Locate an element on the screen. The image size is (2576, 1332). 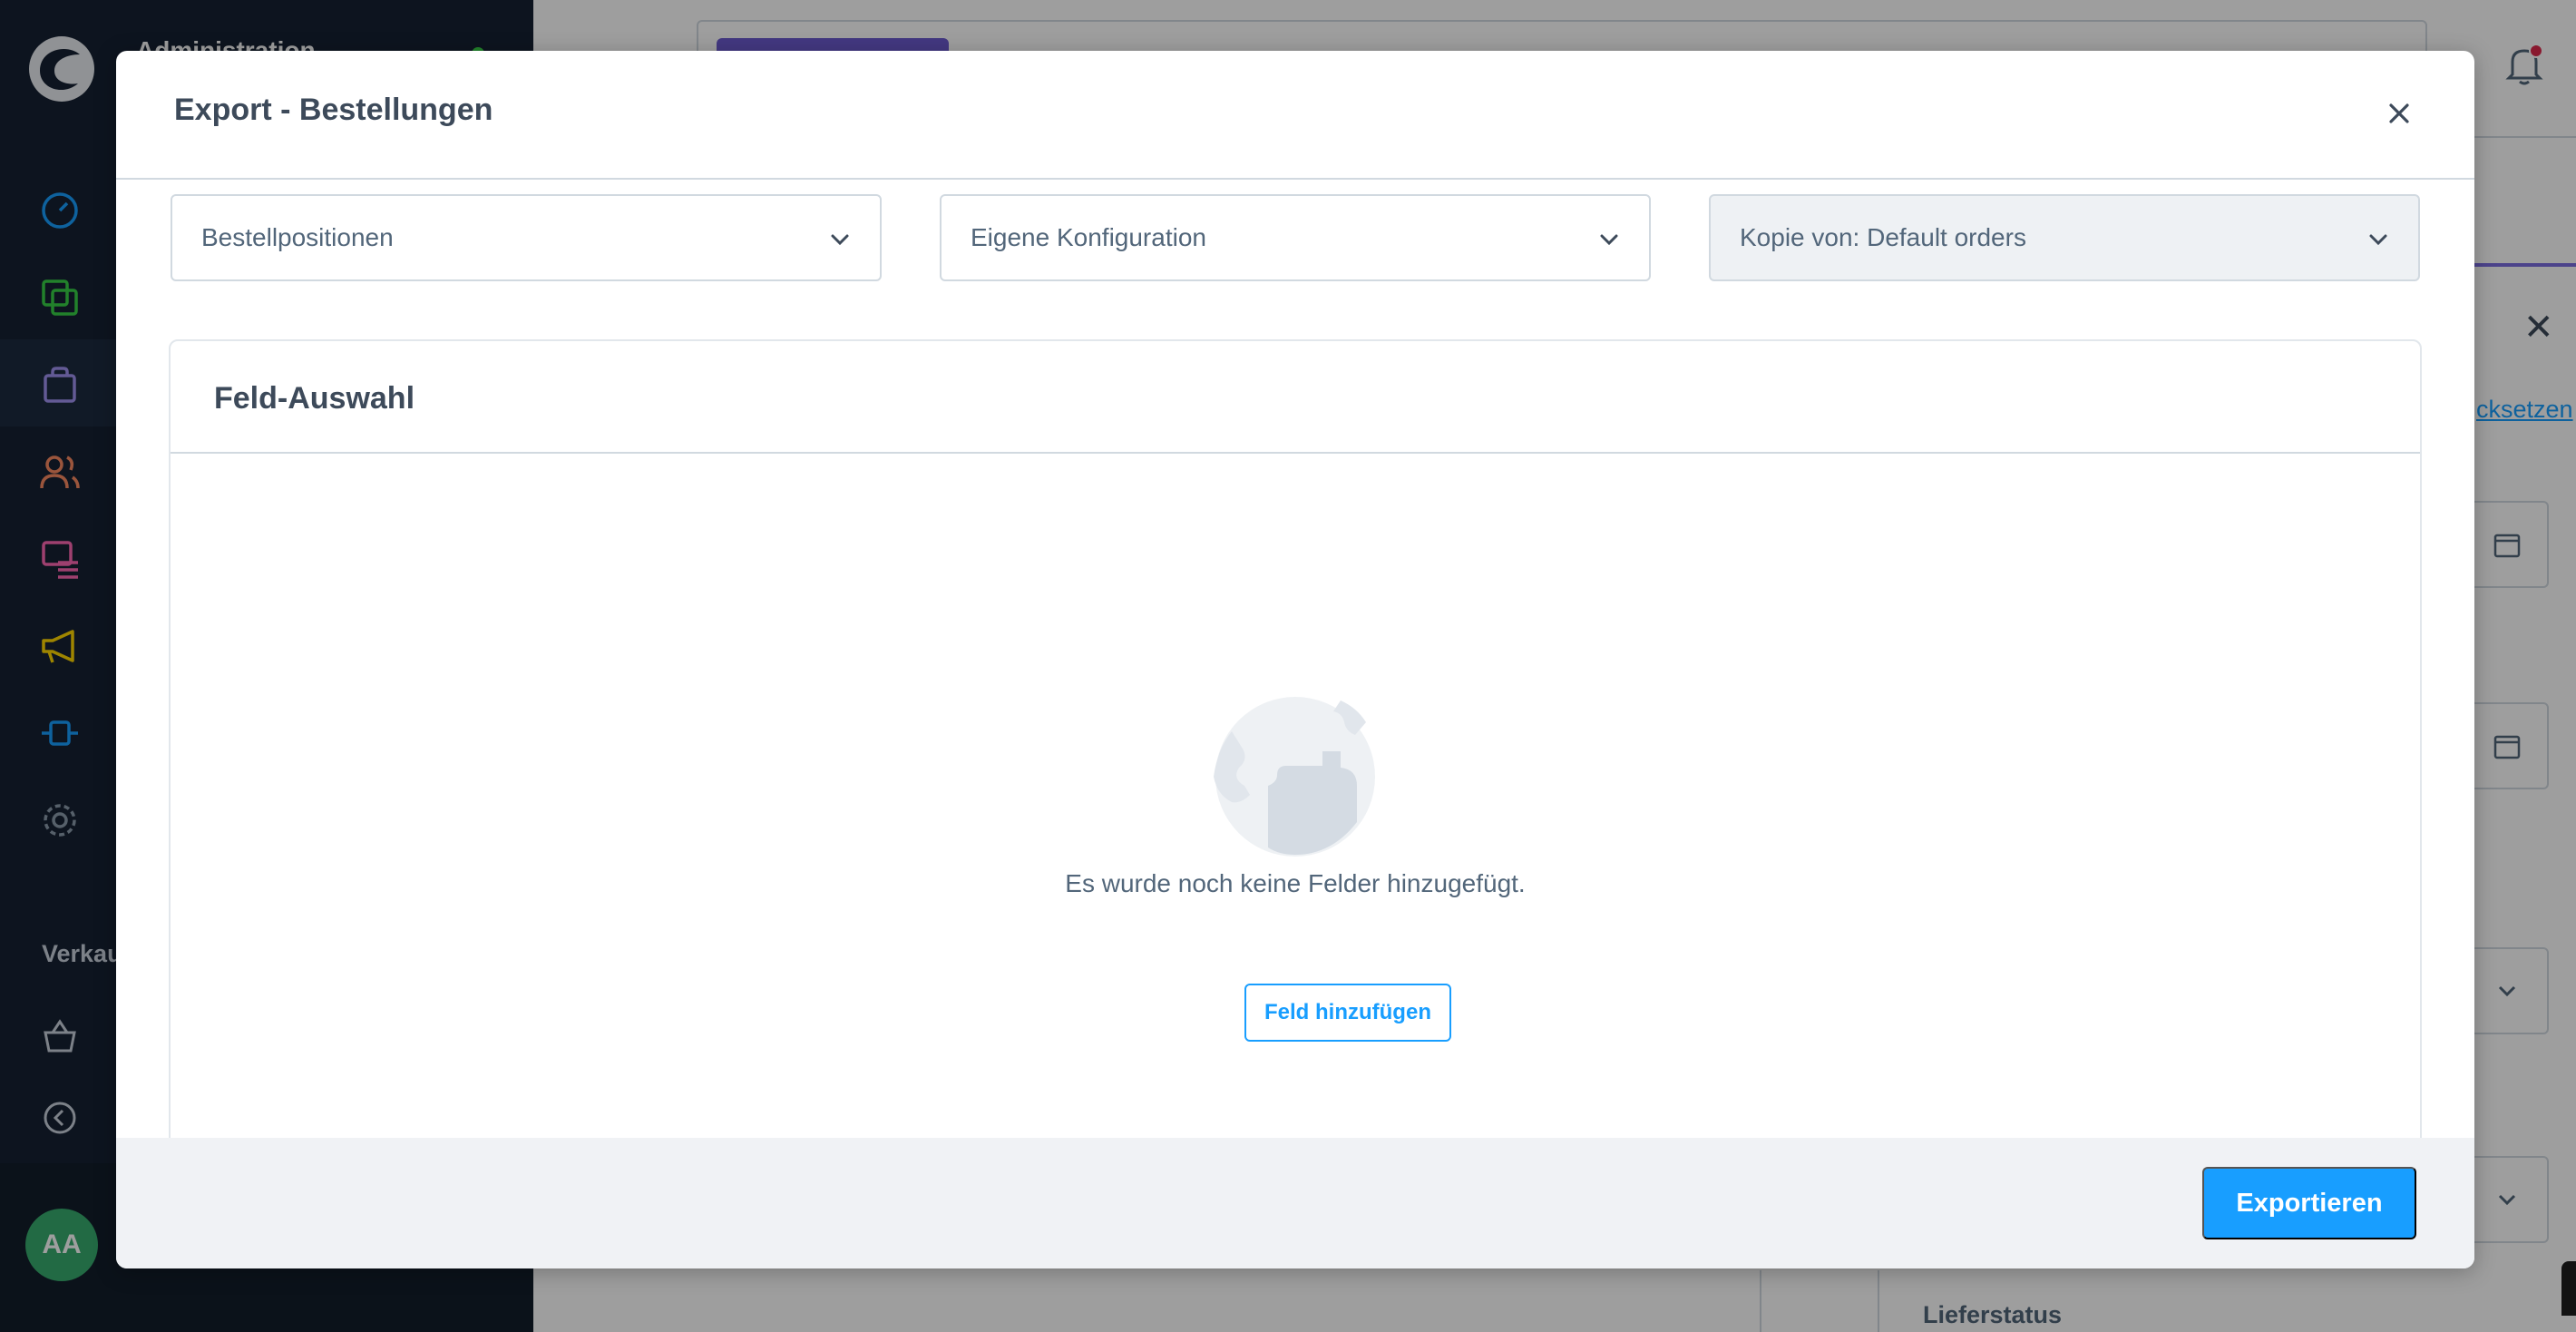
export-type-select: Bestellpositionen is located at coordinates (526, 237).